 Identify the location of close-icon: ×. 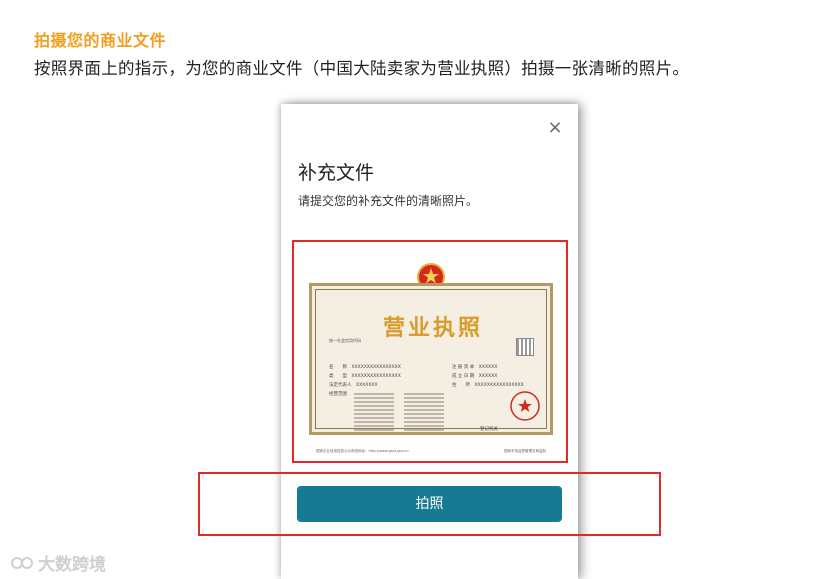
(555, 128).